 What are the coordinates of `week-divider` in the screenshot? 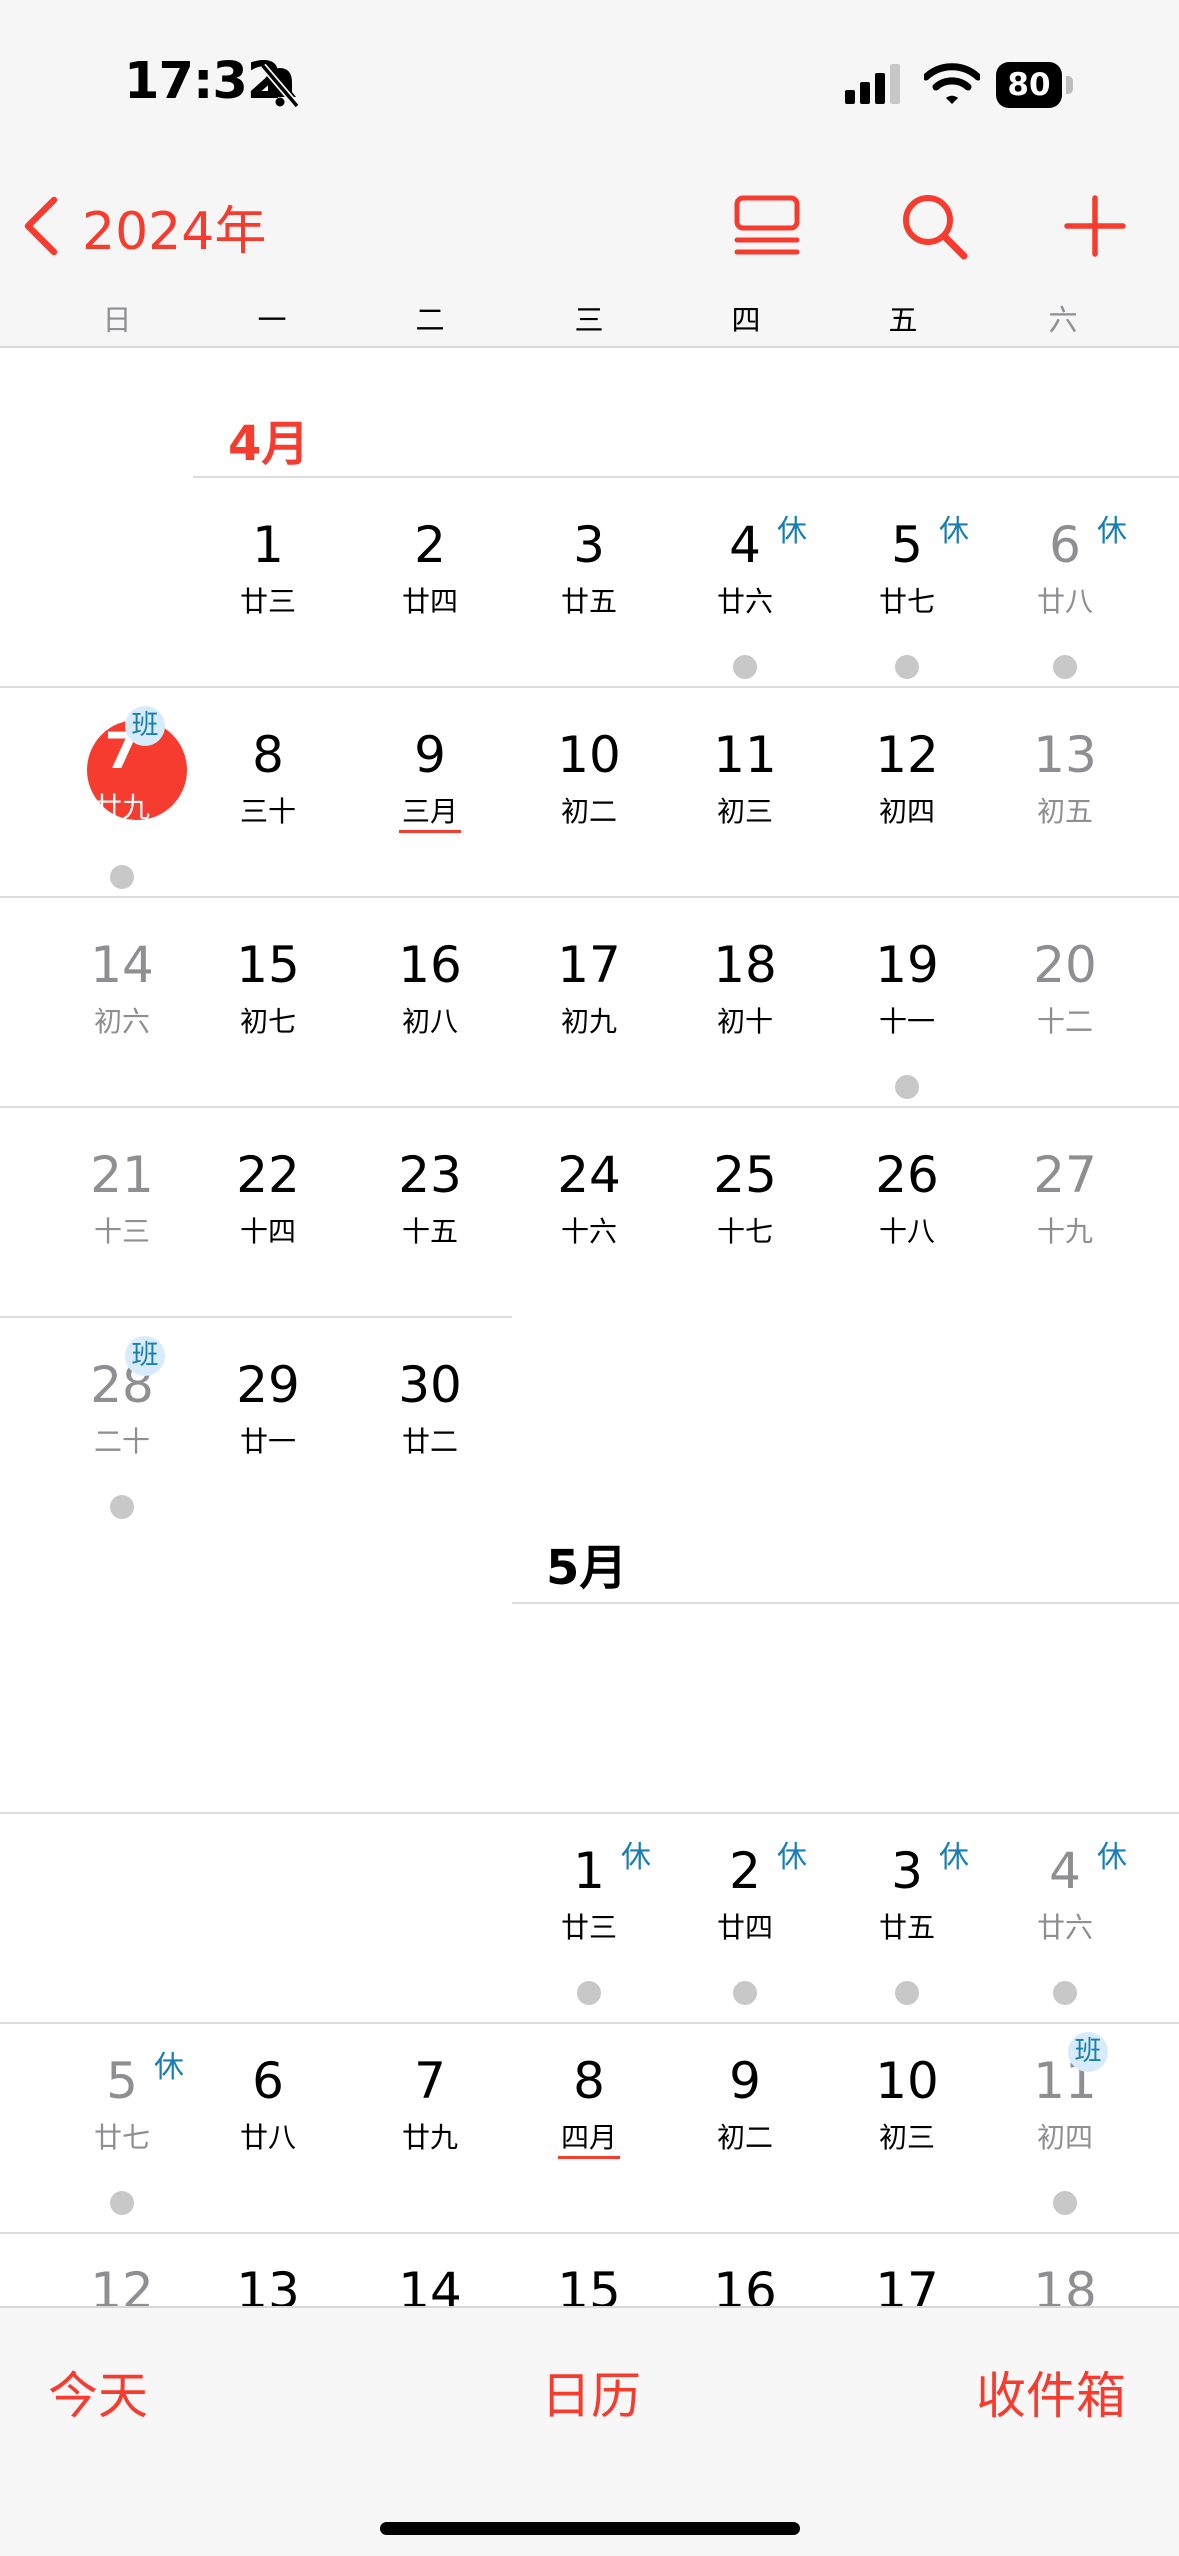 It's located at (589, 2233).